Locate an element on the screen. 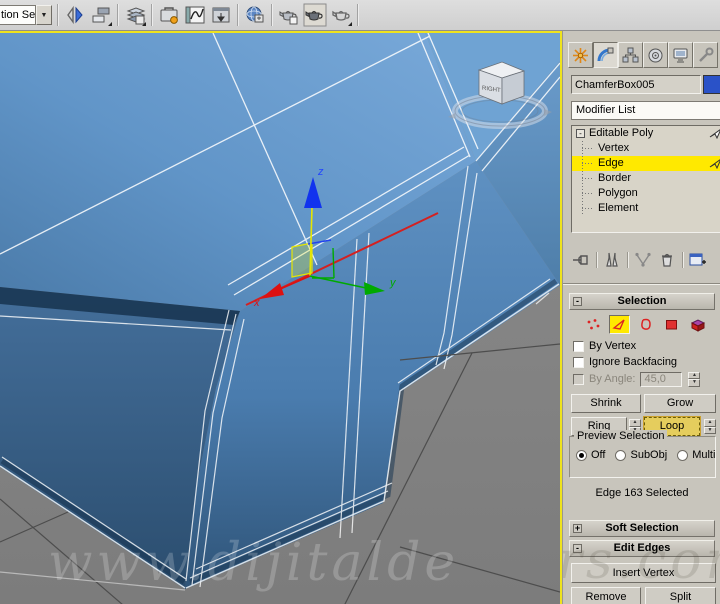 The height and width of the screenshot is (604, 720). utilities-icon is located at coordinates (706, 54).